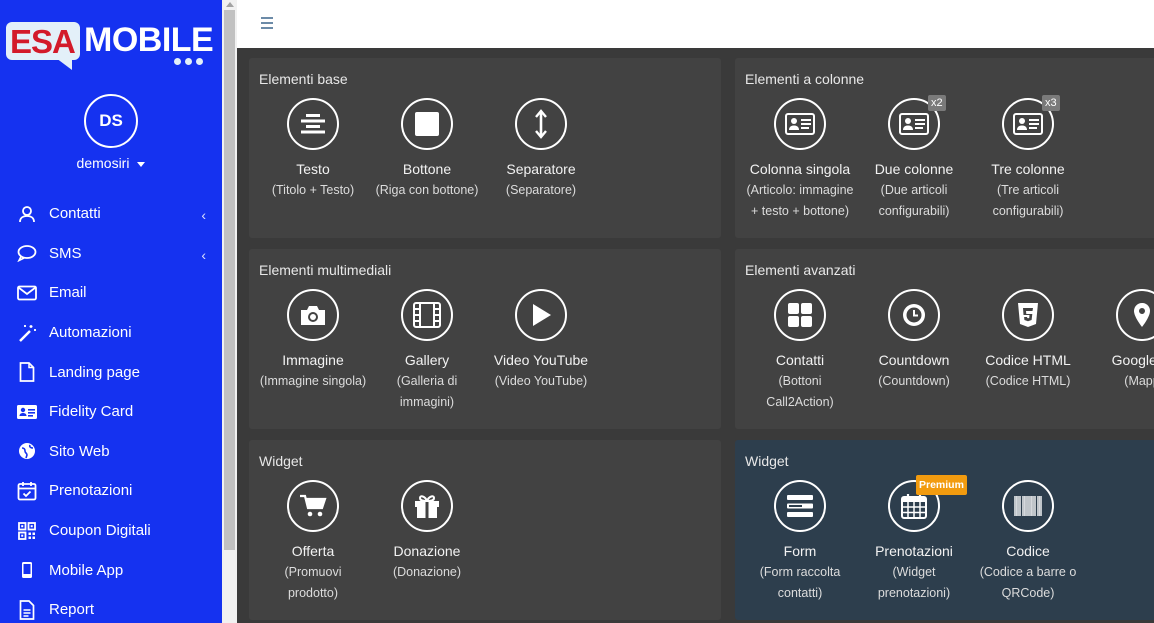 Image resolution: width=1154 pixels, height=623 pixels. Describe the element at coordinates (111, 333) in the screenshot. I see `nav-item-automazioni: Automazioni` at that location.